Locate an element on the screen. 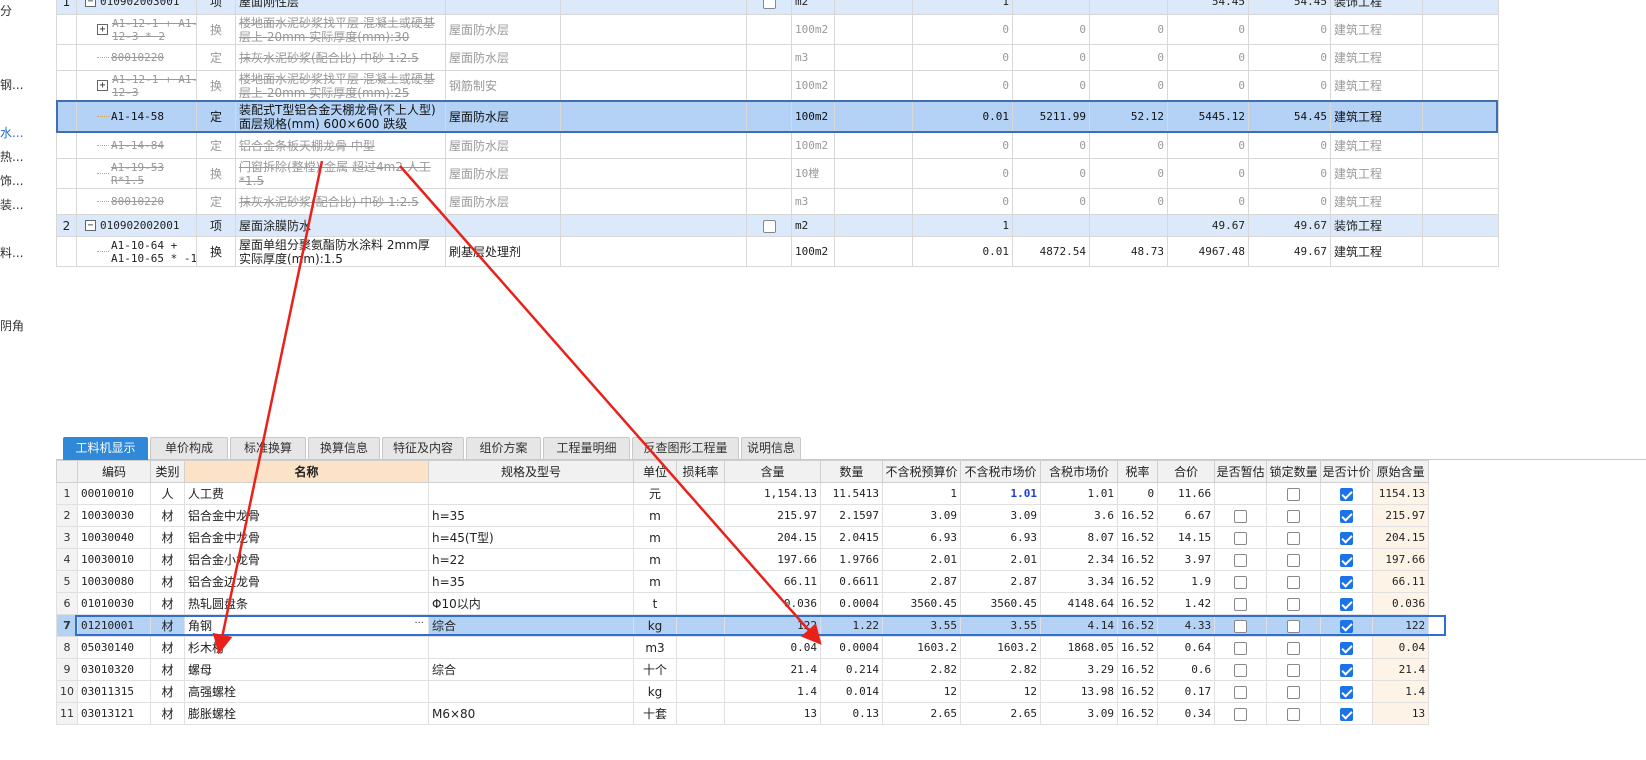 This screenshot has height=760, width=1646. unit-cell: 10樘 is located at coordinates (813, 173).